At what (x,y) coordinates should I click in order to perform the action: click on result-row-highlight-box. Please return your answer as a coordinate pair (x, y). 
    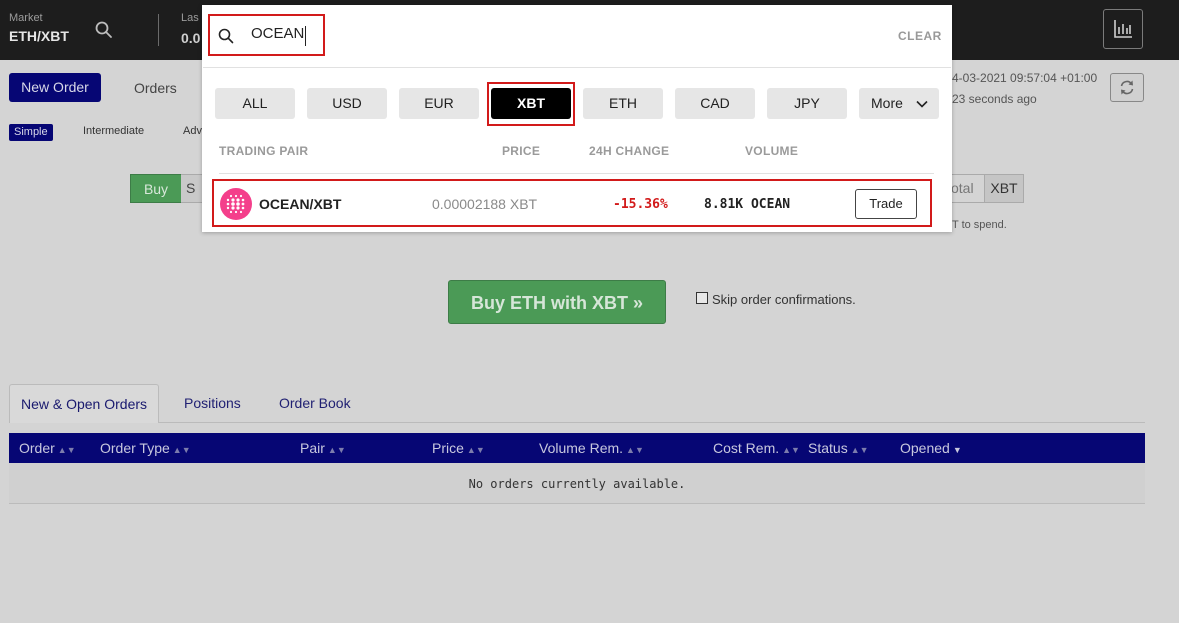
    Looking at the image, I should click on (572, 203).